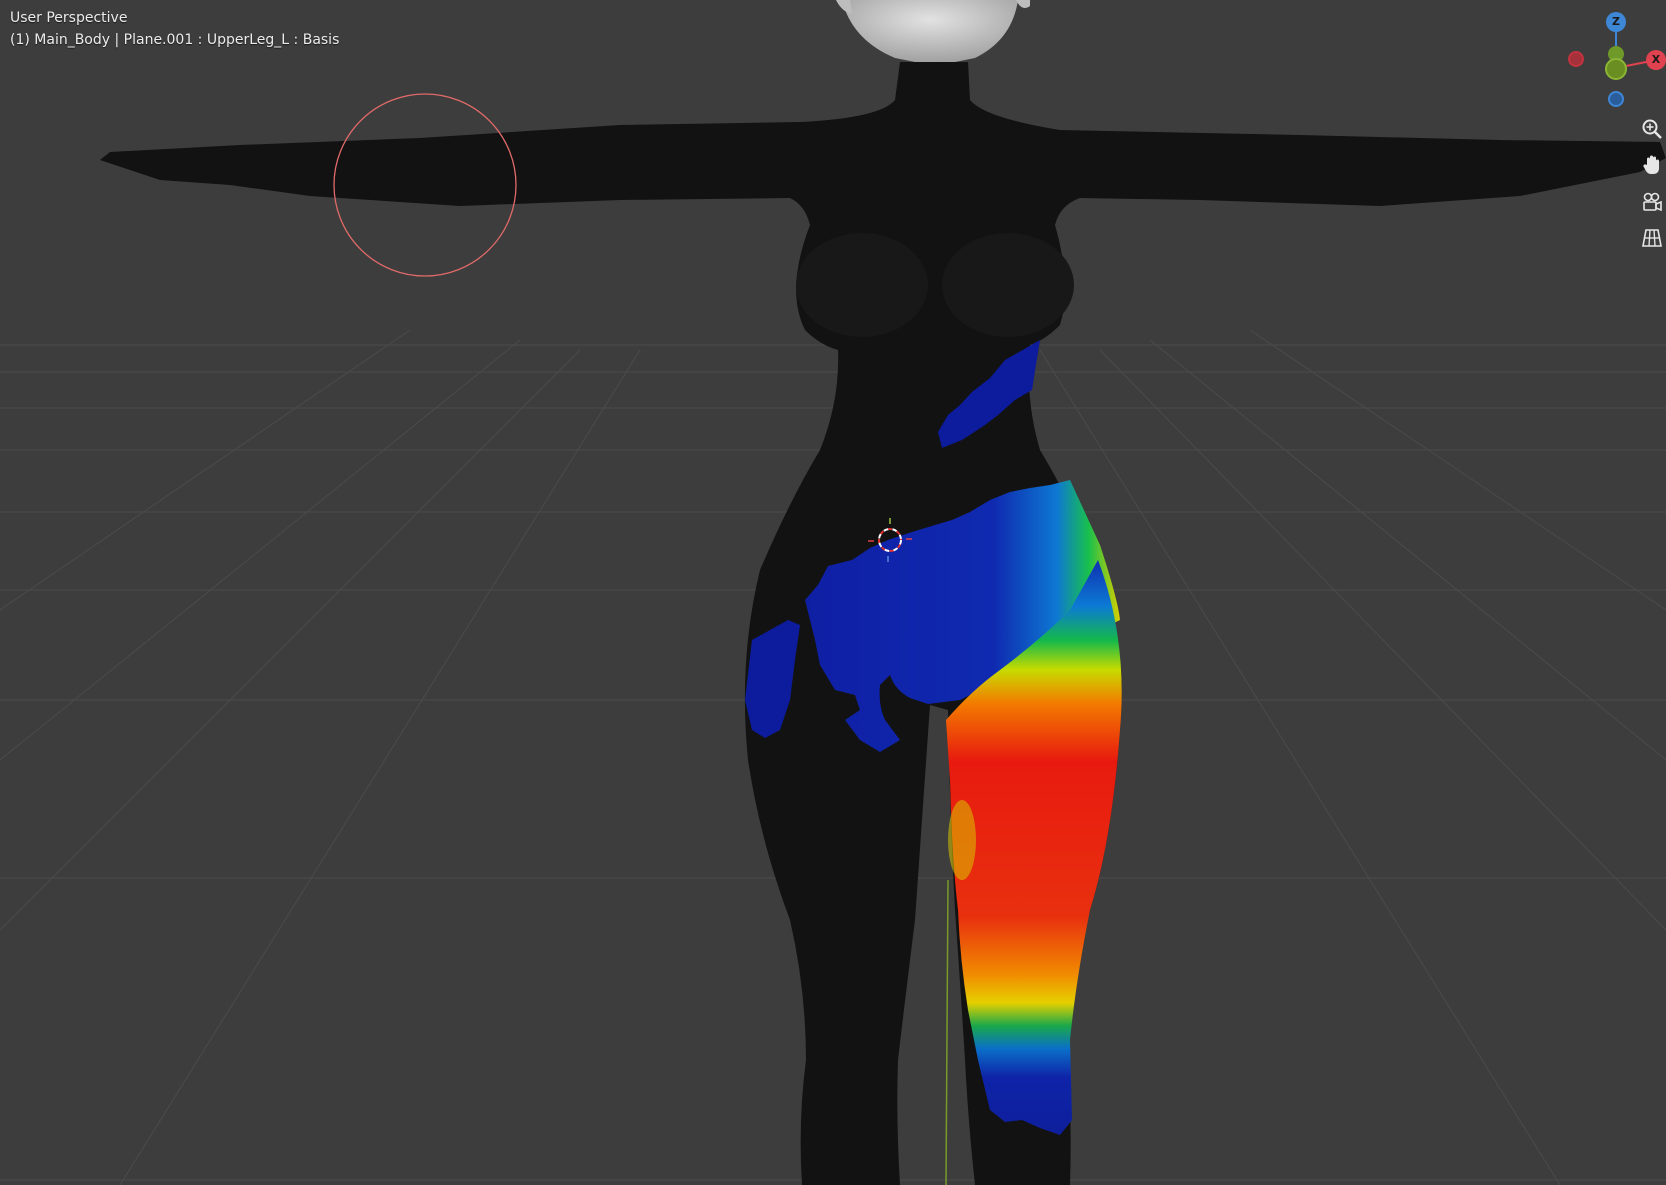  Describe the element at coordinates (930, 33) in the screenshot. I see `character-head` at that location.